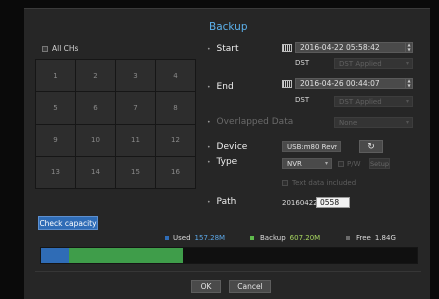 The width and height of the screenshot is (439, 299). I want to click on used-label: Used, so click(182, 238).